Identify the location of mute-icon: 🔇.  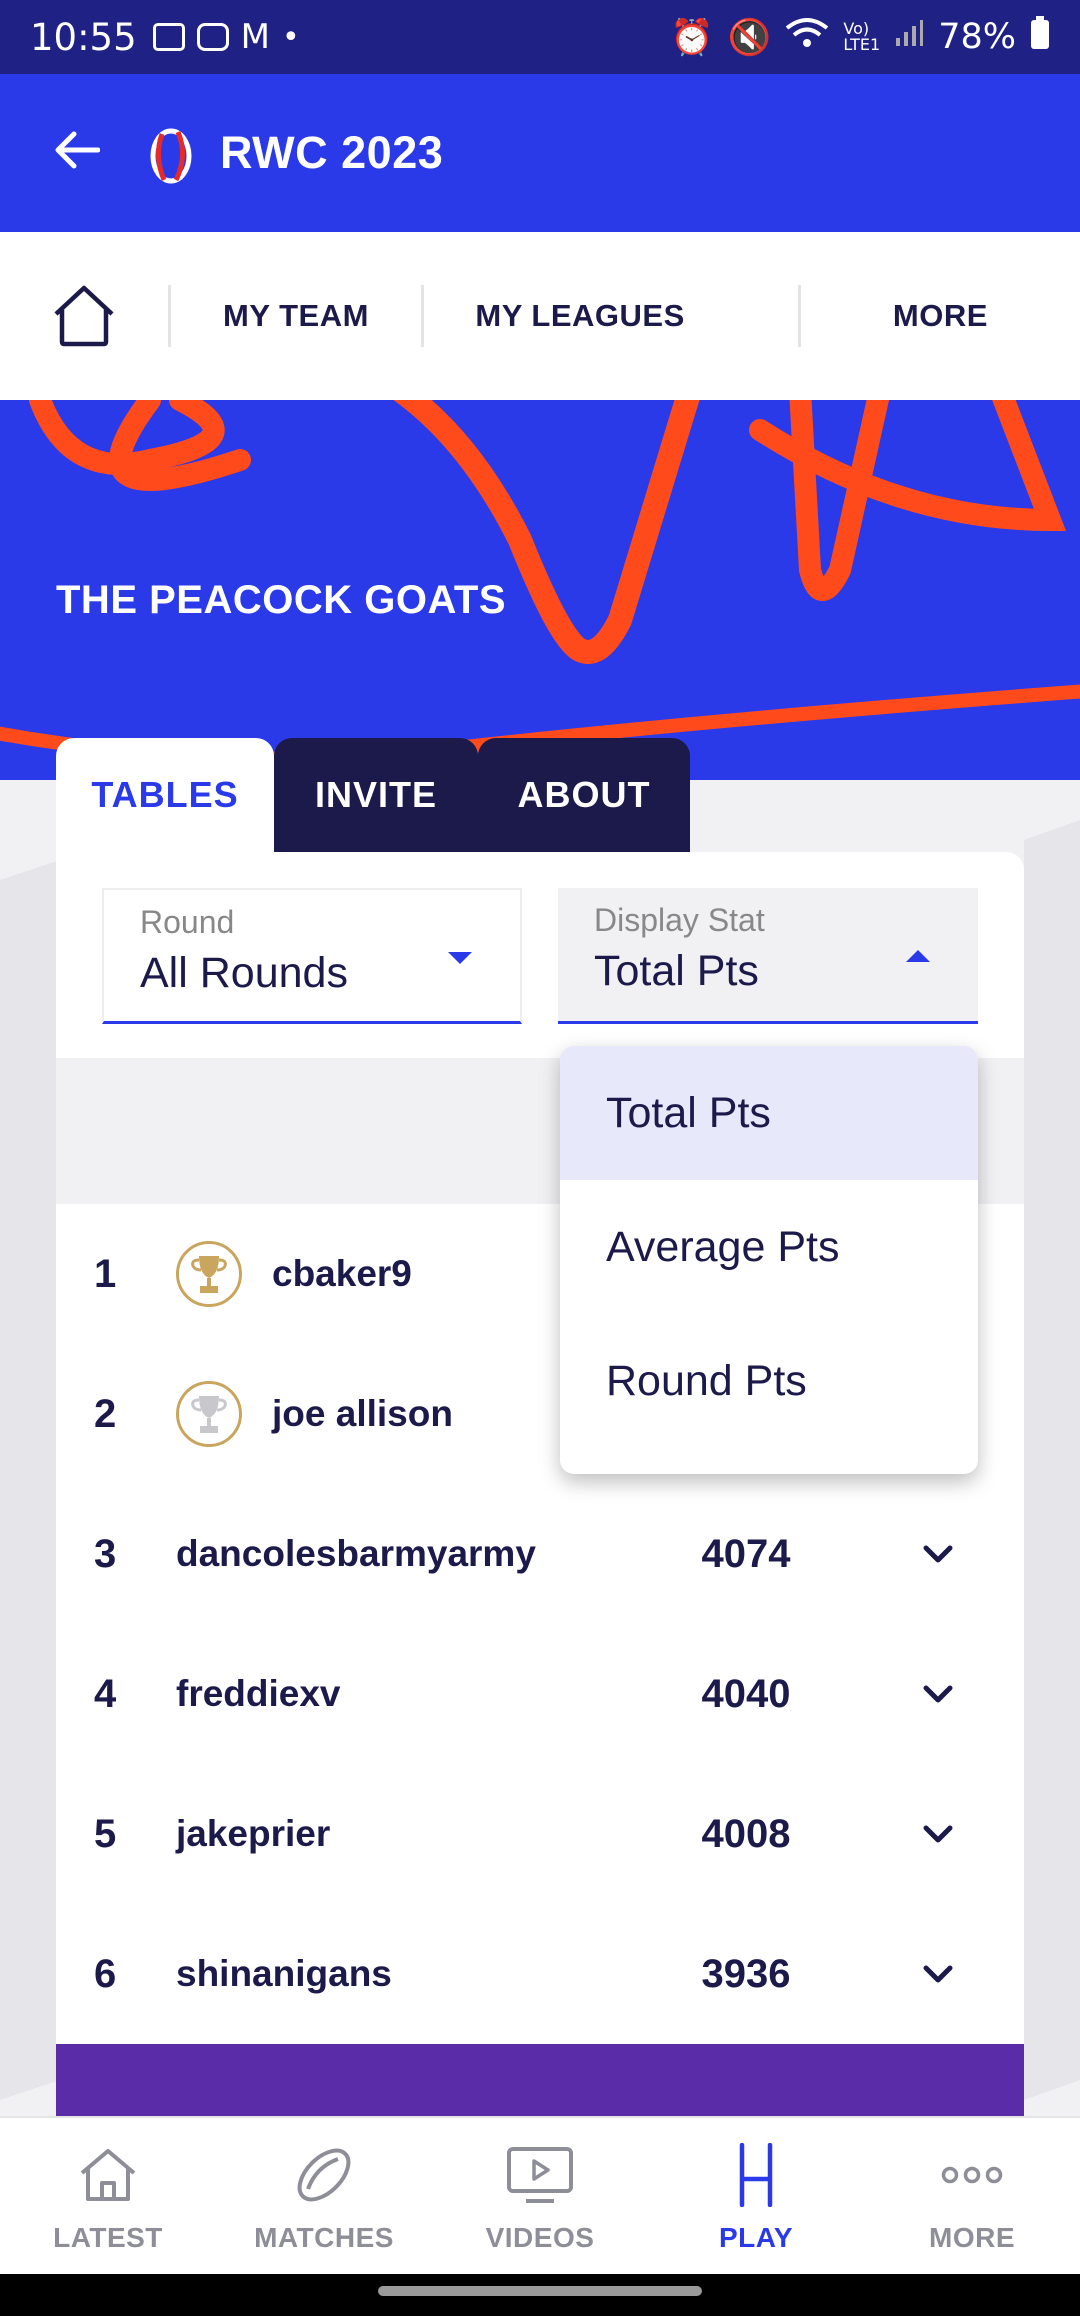
(749, 37).